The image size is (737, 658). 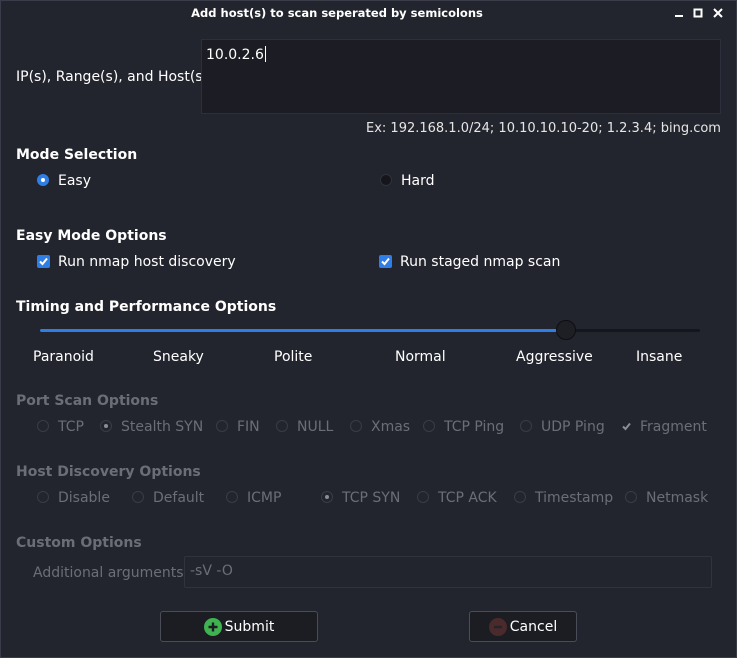 I want to click on port-udp-ping-label: UDP Ping, so click(x=573, y=427).